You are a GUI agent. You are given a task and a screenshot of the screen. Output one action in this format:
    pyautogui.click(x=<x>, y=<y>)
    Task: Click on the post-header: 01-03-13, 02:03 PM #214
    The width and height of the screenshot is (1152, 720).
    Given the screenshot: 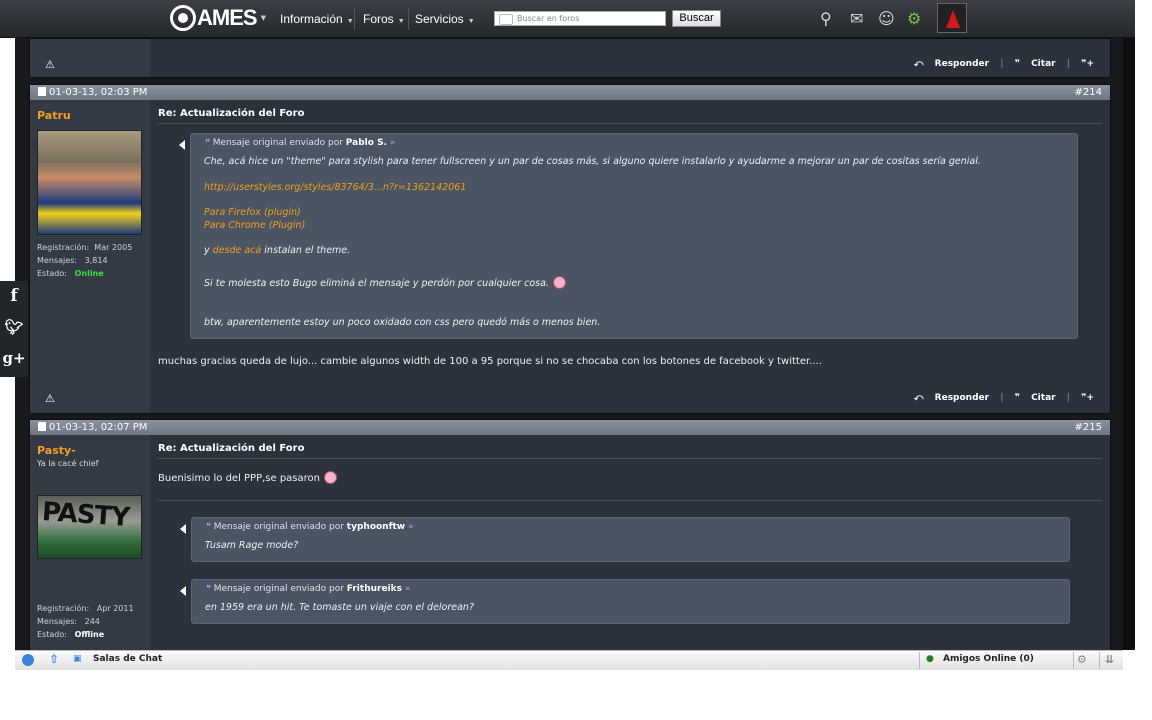 What is the action you would take?
    pyautogui.click(x=570, y=92)
    